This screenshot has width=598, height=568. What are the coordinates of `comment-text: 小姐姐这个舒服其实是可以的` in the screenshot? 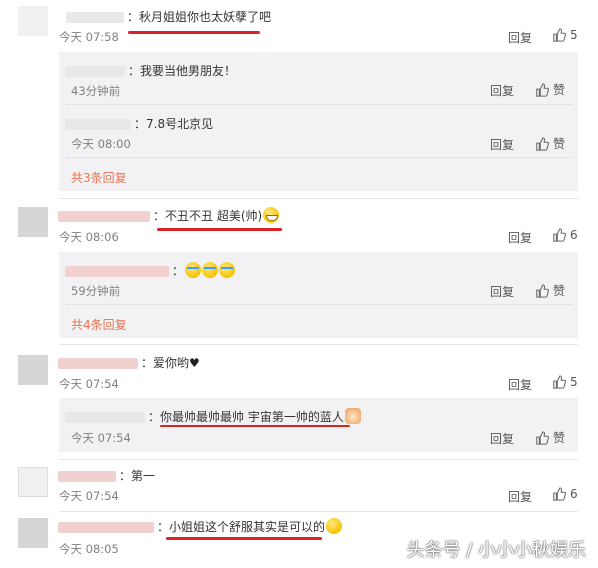 It's located at (247, 527).